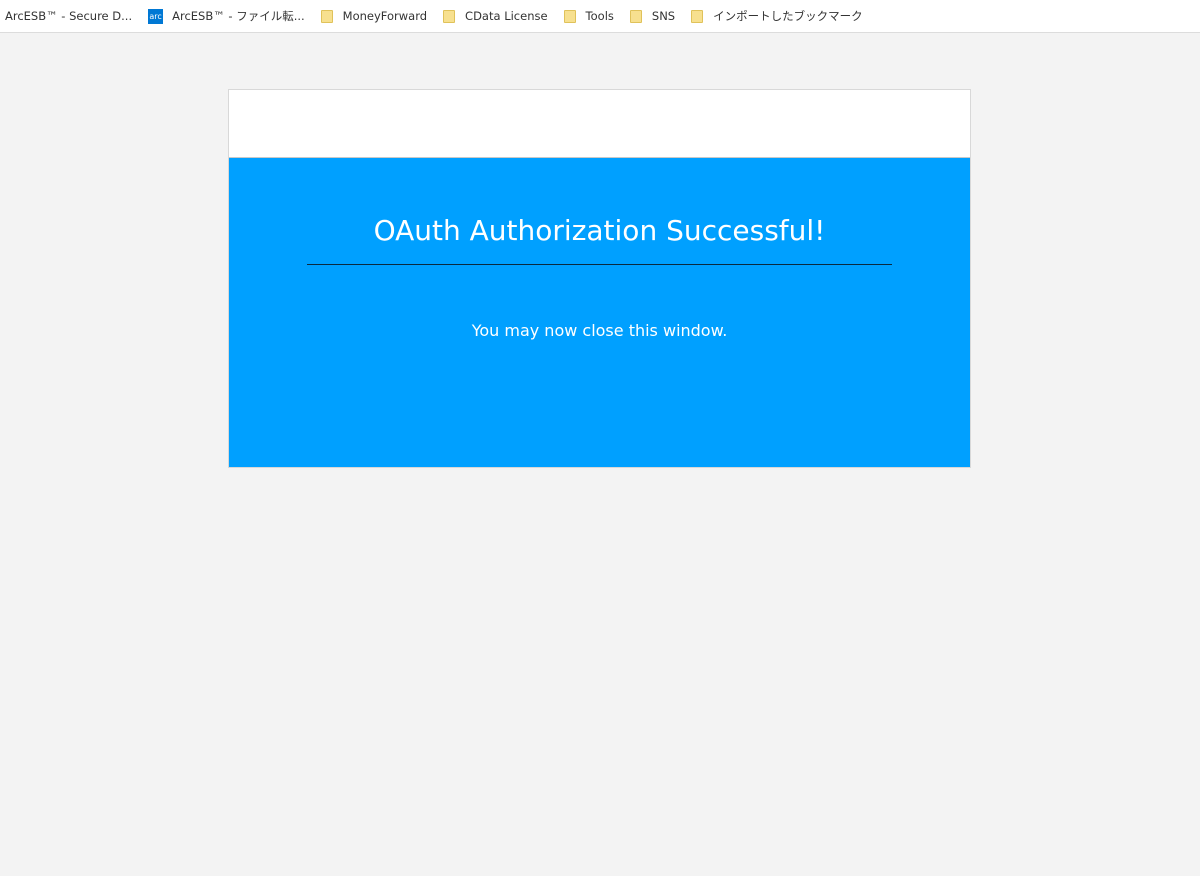 The image size is (1200, 876). I want to click on bookmark-folder-moneyforward: MoneyForward, so click(374, 16).